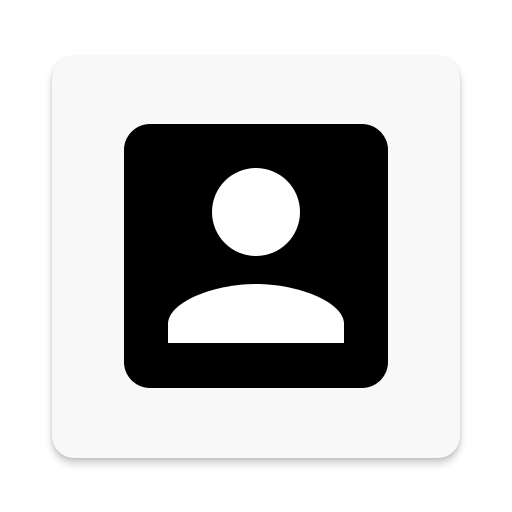 The width and height of the screenshot is (512, 512). I want to click on person-head-shape, so click(256, 212).